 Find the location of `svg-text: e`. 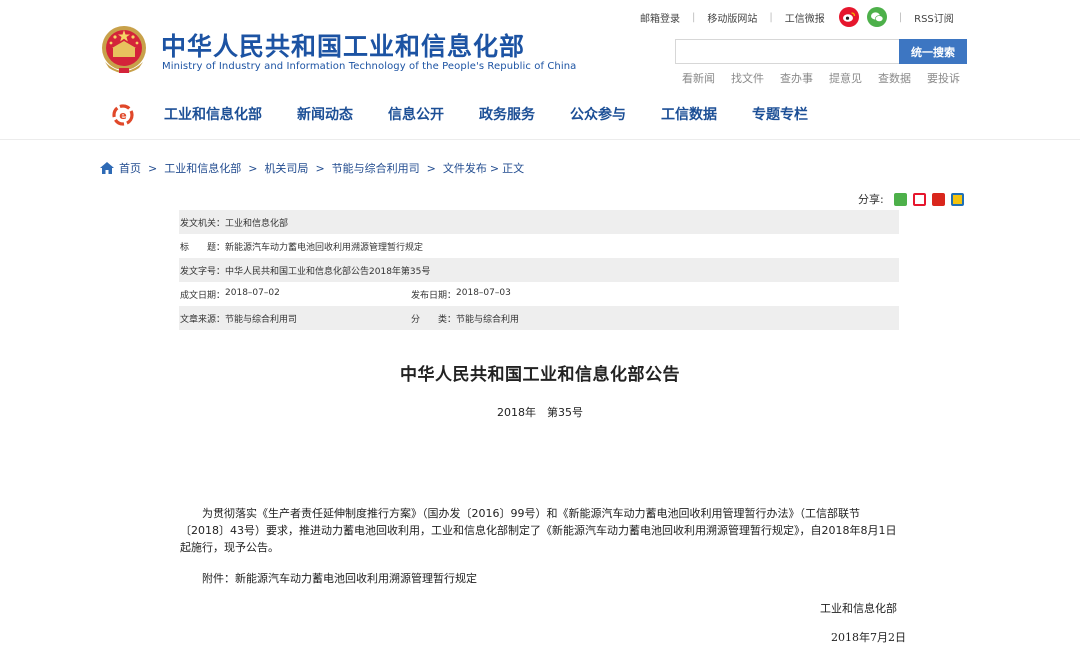

svg-text: e is located at coordinates (122, 115).